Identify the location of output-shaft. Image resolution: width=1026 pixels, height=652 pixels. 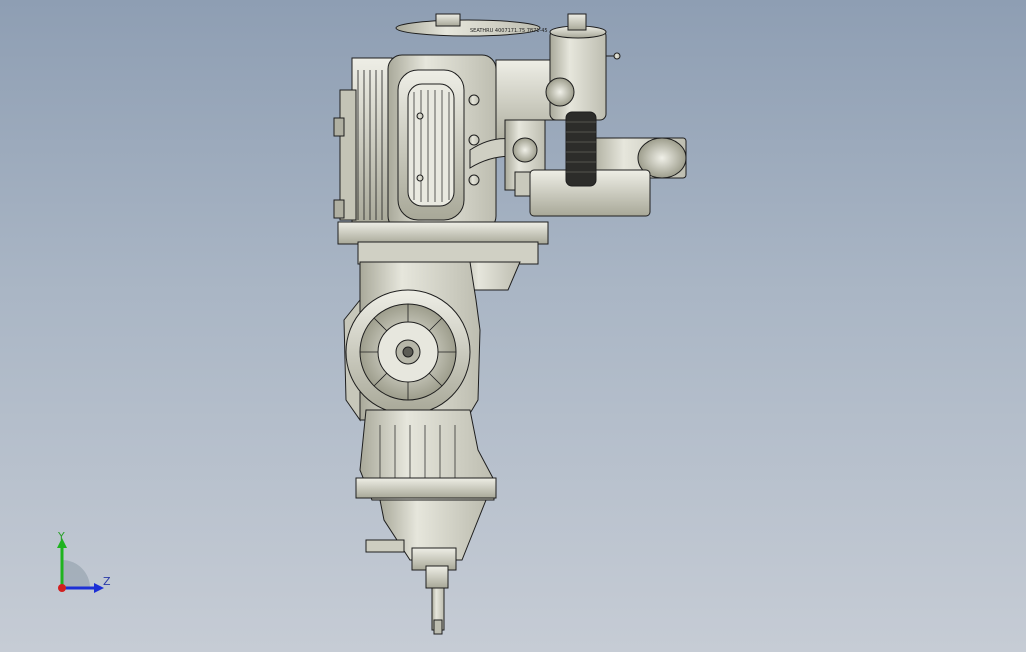
(437, 600).